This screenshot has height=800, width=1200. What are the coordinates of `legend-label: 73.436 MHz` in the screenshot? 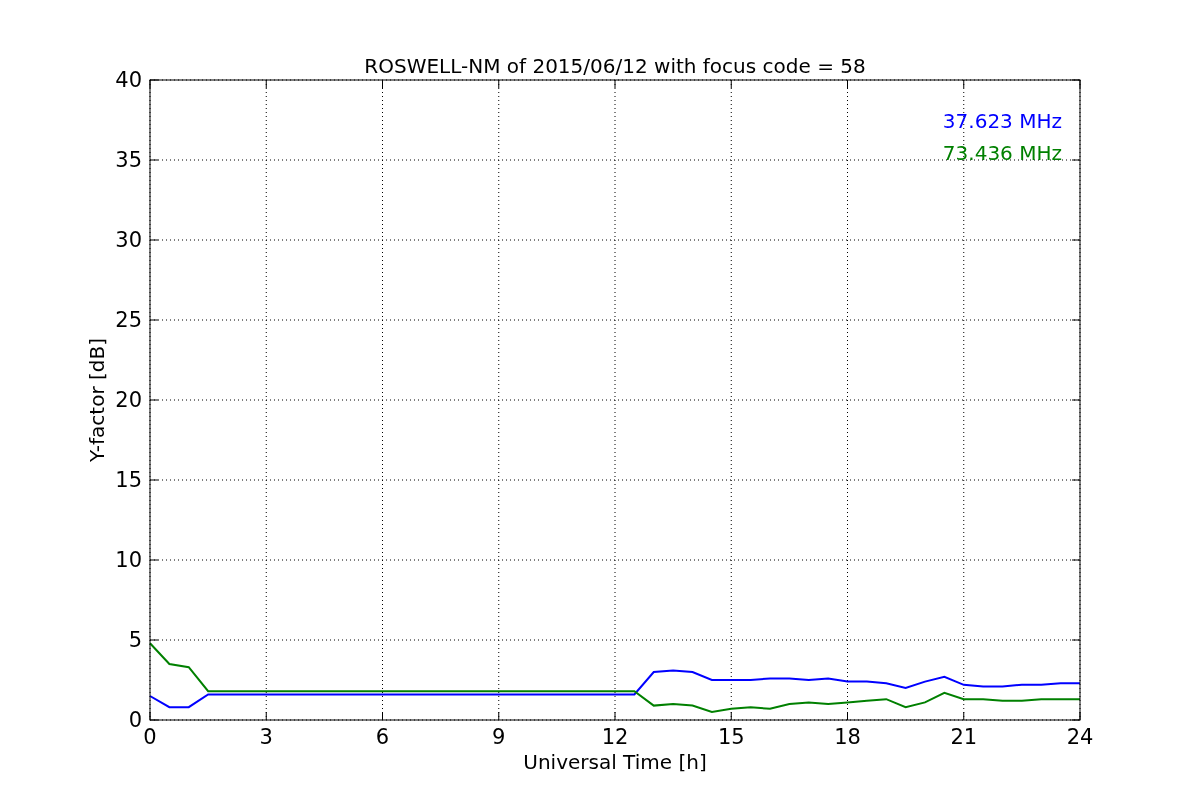 It's located at (1002, 153).